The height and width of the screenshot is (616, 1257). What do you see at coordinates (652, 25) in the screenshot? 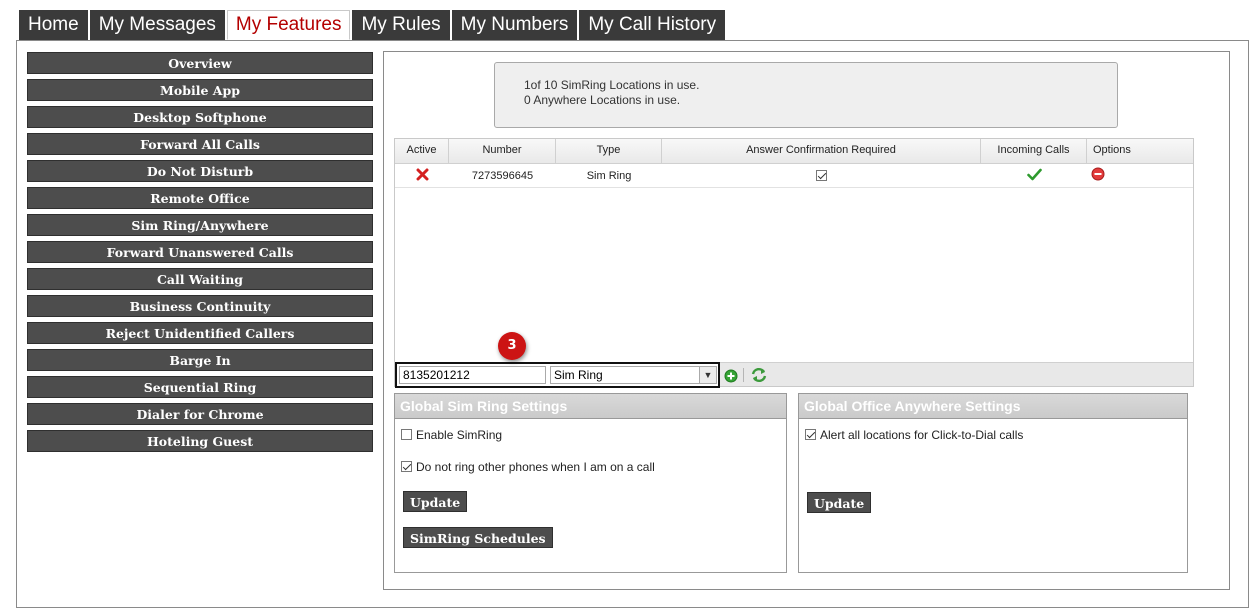
I see `tab-my-call-history: My Call History` at bounding box center [652, 25].